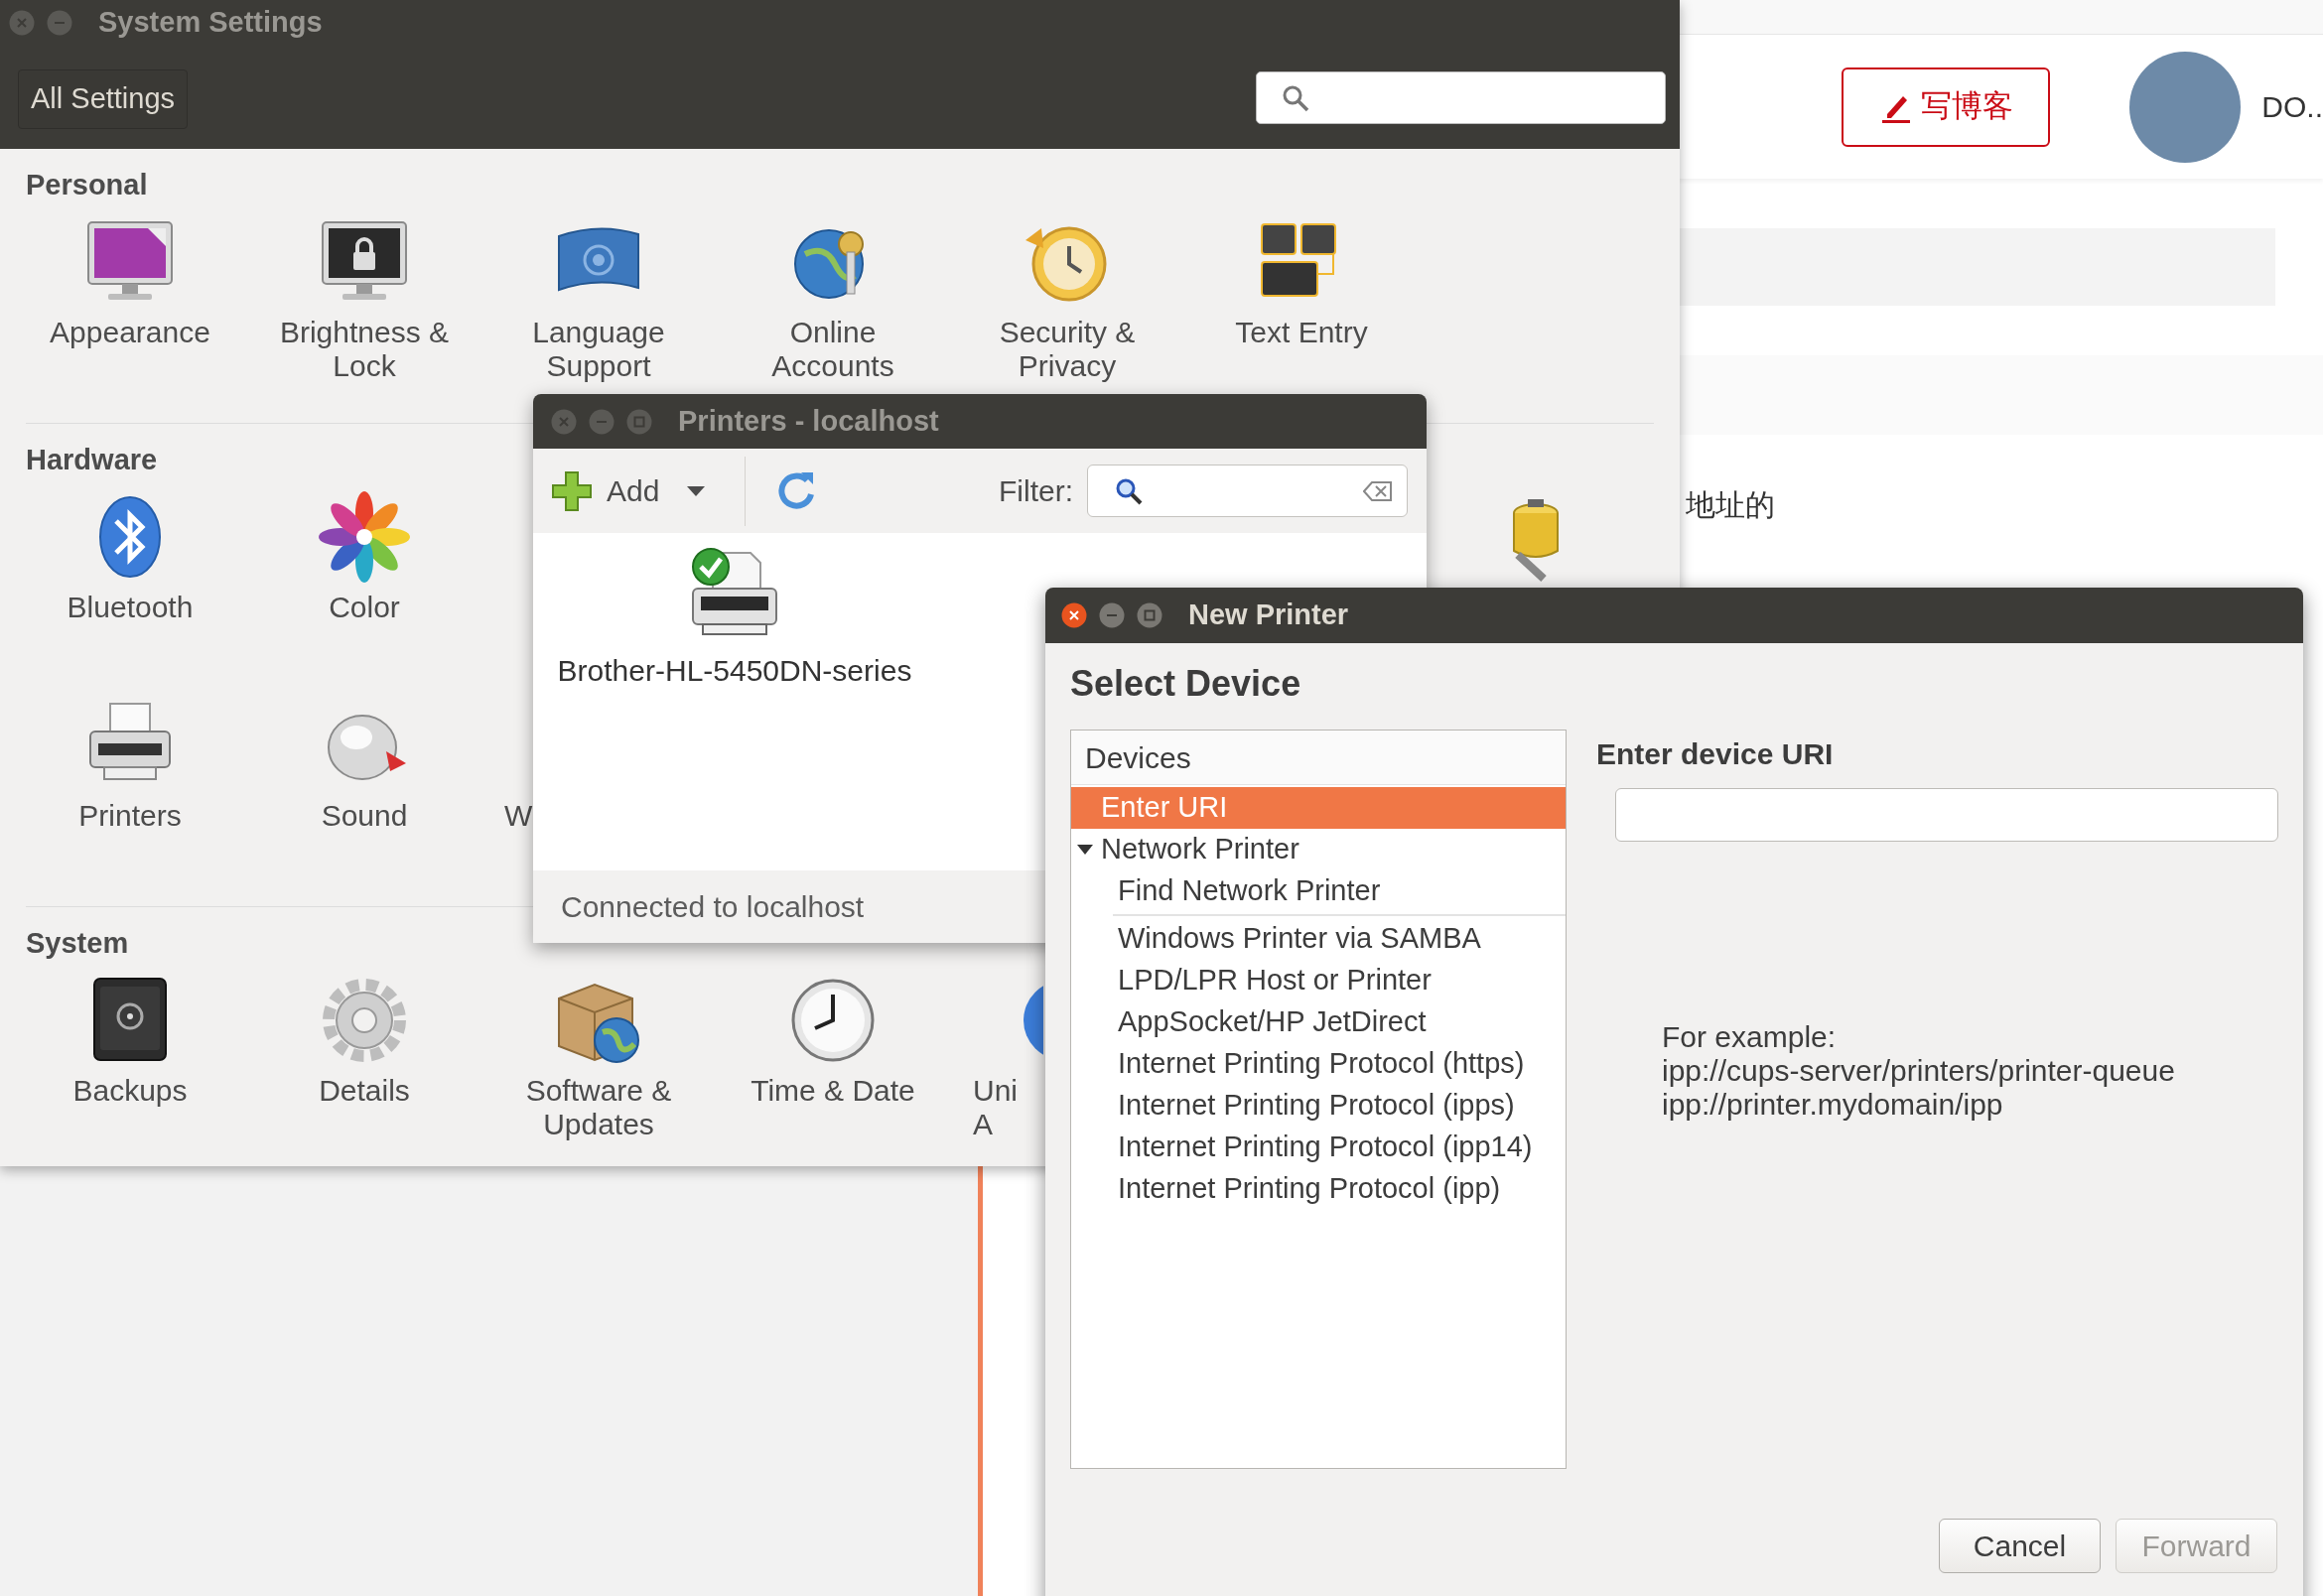  What do you see at coordinates (364, 1040) in the screenshot?
I see `settings-item: Details` at bounding box center [364, 1040].